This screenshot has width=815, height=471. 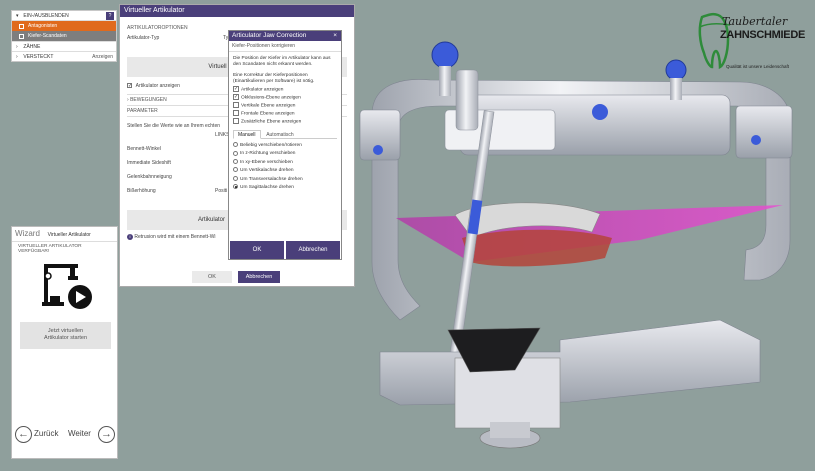 I want to click on start-virtual-articulator-button: Jetzt virtuellen Artikulator starten, so click(x=65, y=335).